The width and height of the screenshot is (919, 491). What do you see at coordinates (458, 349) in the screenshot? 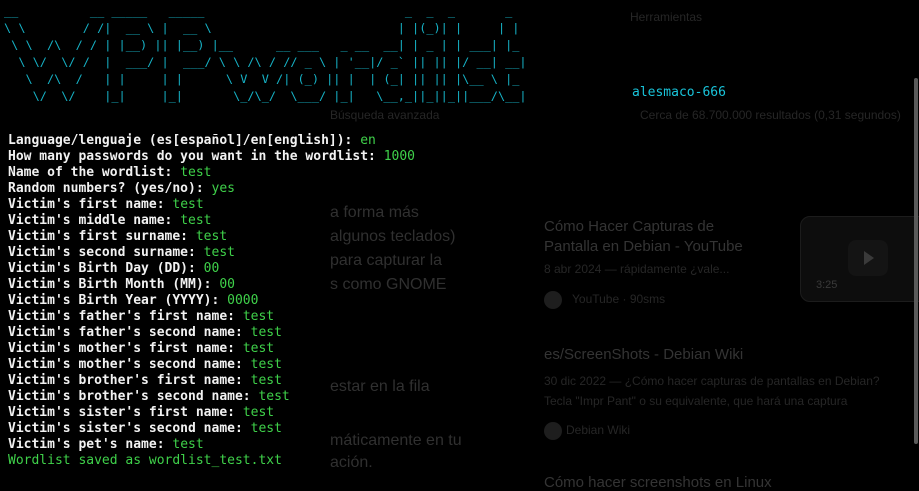
I see `prompt-line: Victim's mother's first name: test` at bounding box center [458, 349].